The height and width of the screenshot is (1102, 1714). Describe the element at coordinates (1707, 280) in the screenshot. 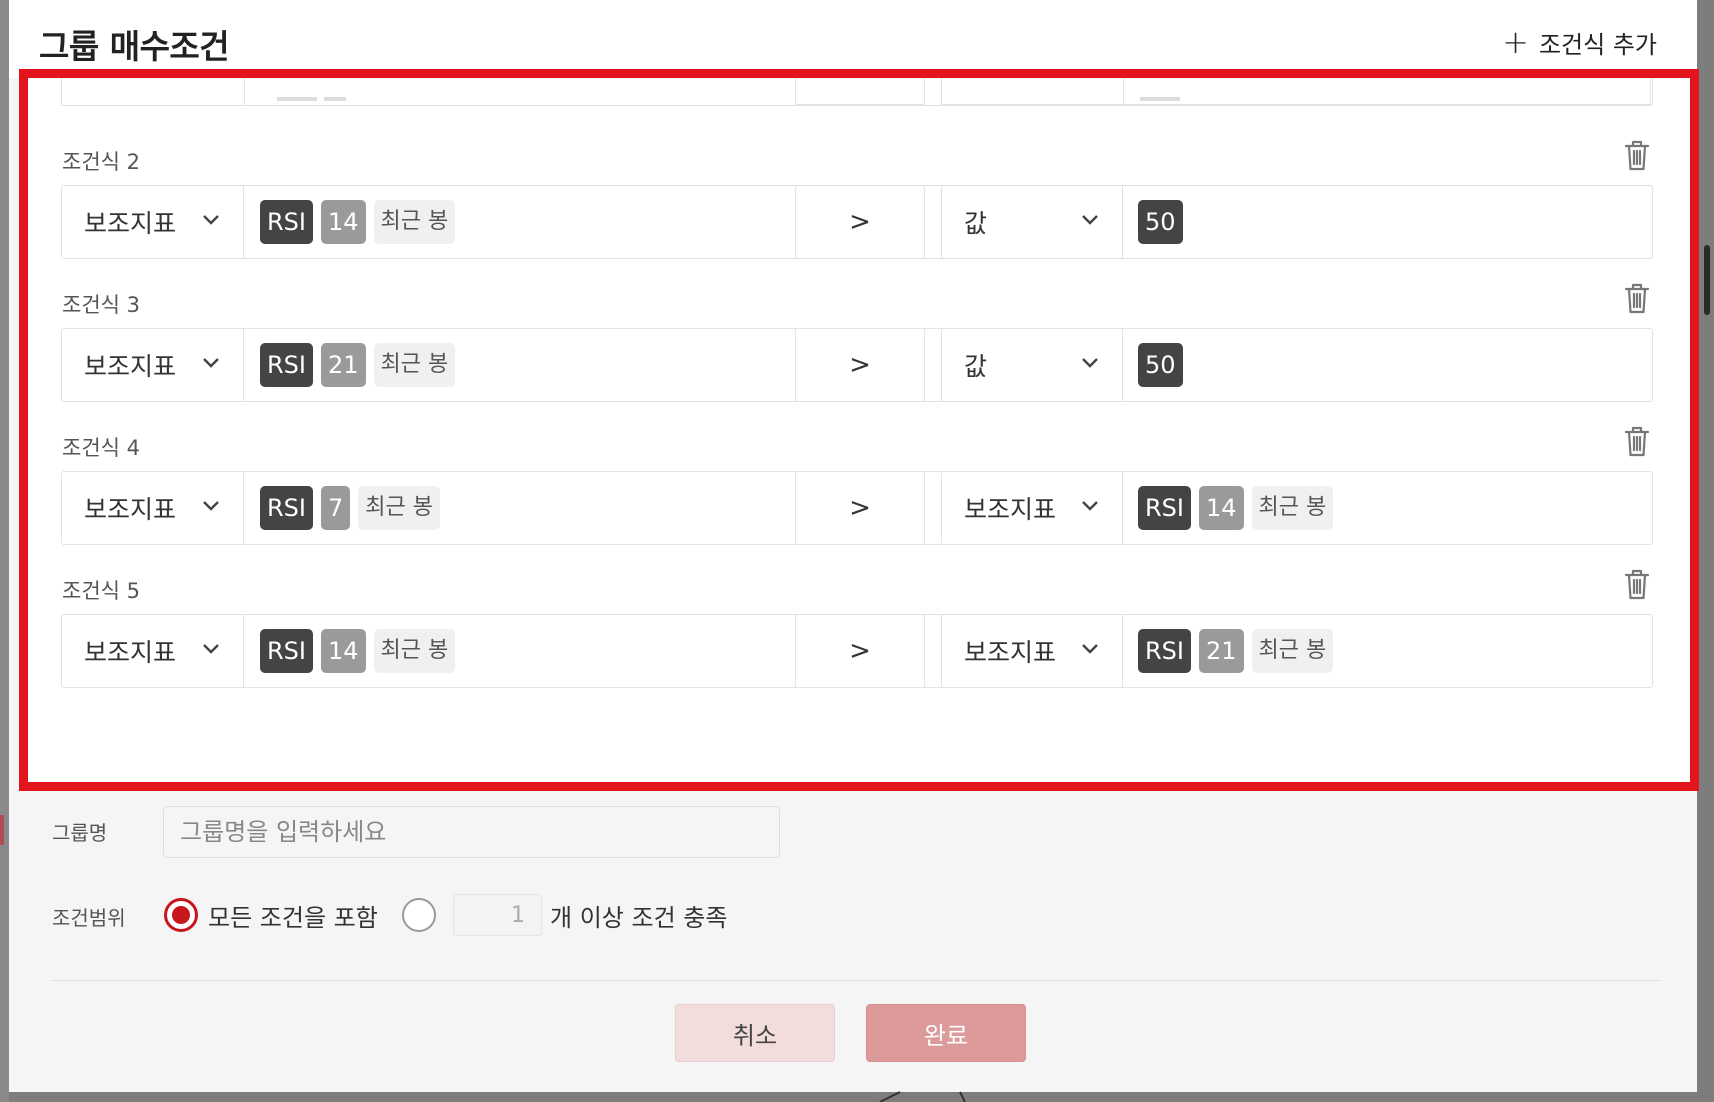

I see `scrollbar-thumb` at that location.